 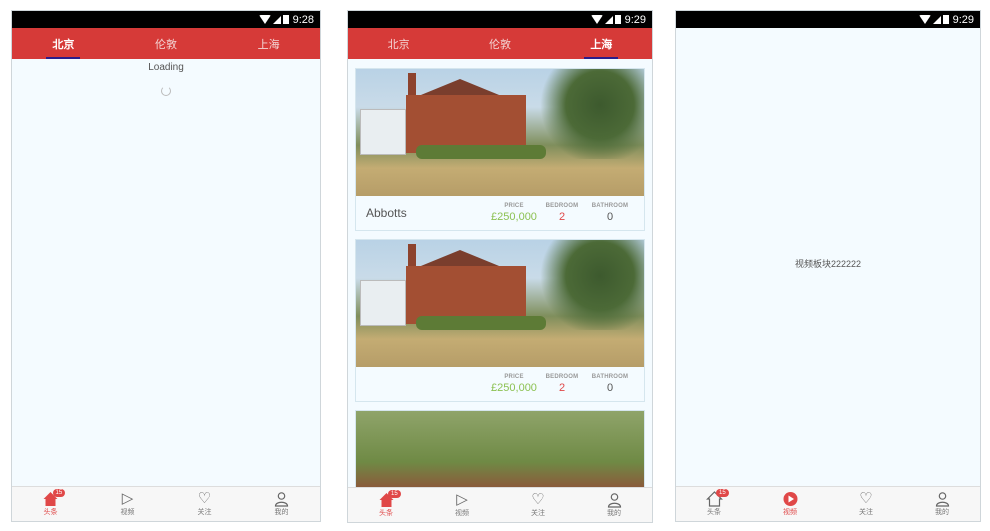 I want to click on listing-card: Abbotts PRICE £250,000 BEDROOM 2 BATHROOM 0, so click(x=500, y=149).